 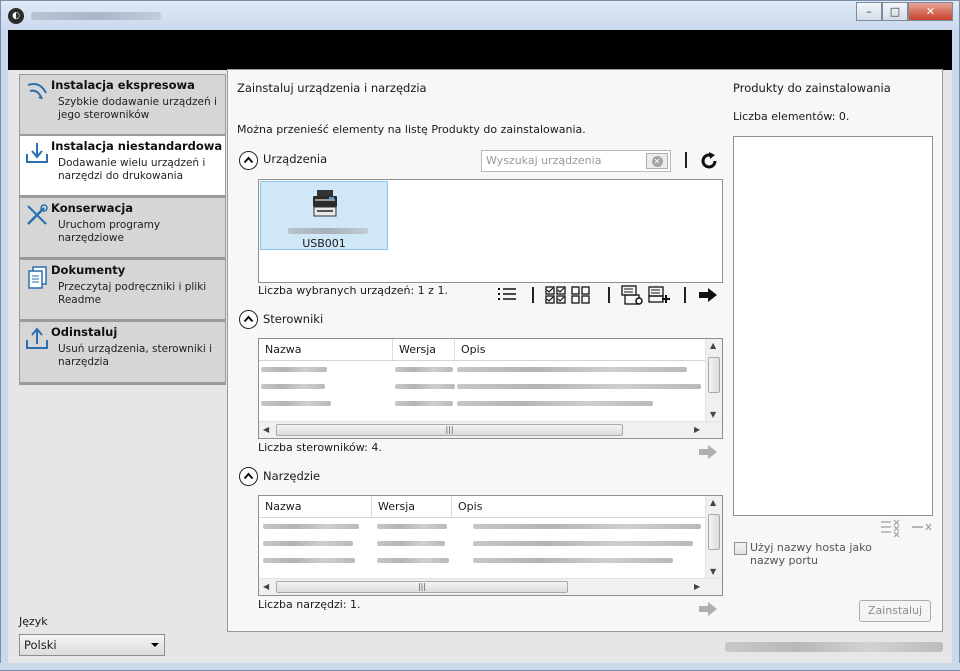 I want to click on devices-section-label: Urządzenia, so click(x=295, y=159).